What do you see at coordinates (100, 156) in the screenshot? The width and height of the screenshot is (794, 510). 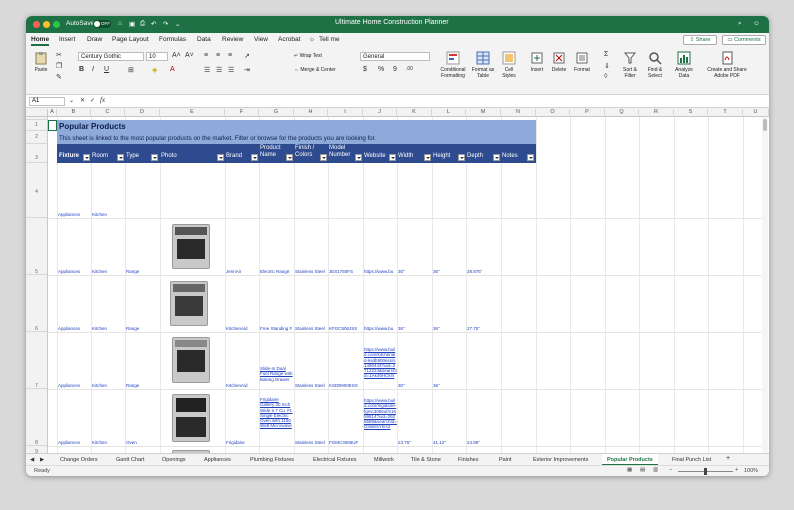 I see `header-room: Room` at bounding box center [100, 156].